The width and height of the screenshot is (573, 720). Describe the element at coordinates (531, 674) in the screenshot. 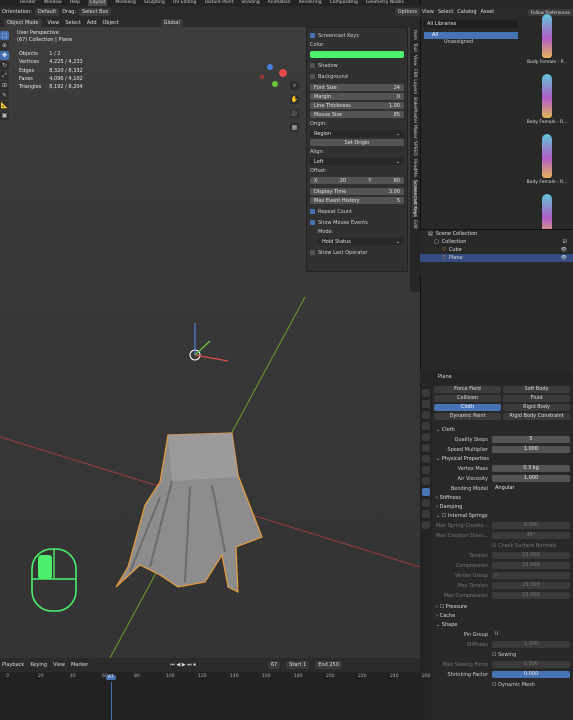

I see `shrinking-factor-field: 0.000` at that location.